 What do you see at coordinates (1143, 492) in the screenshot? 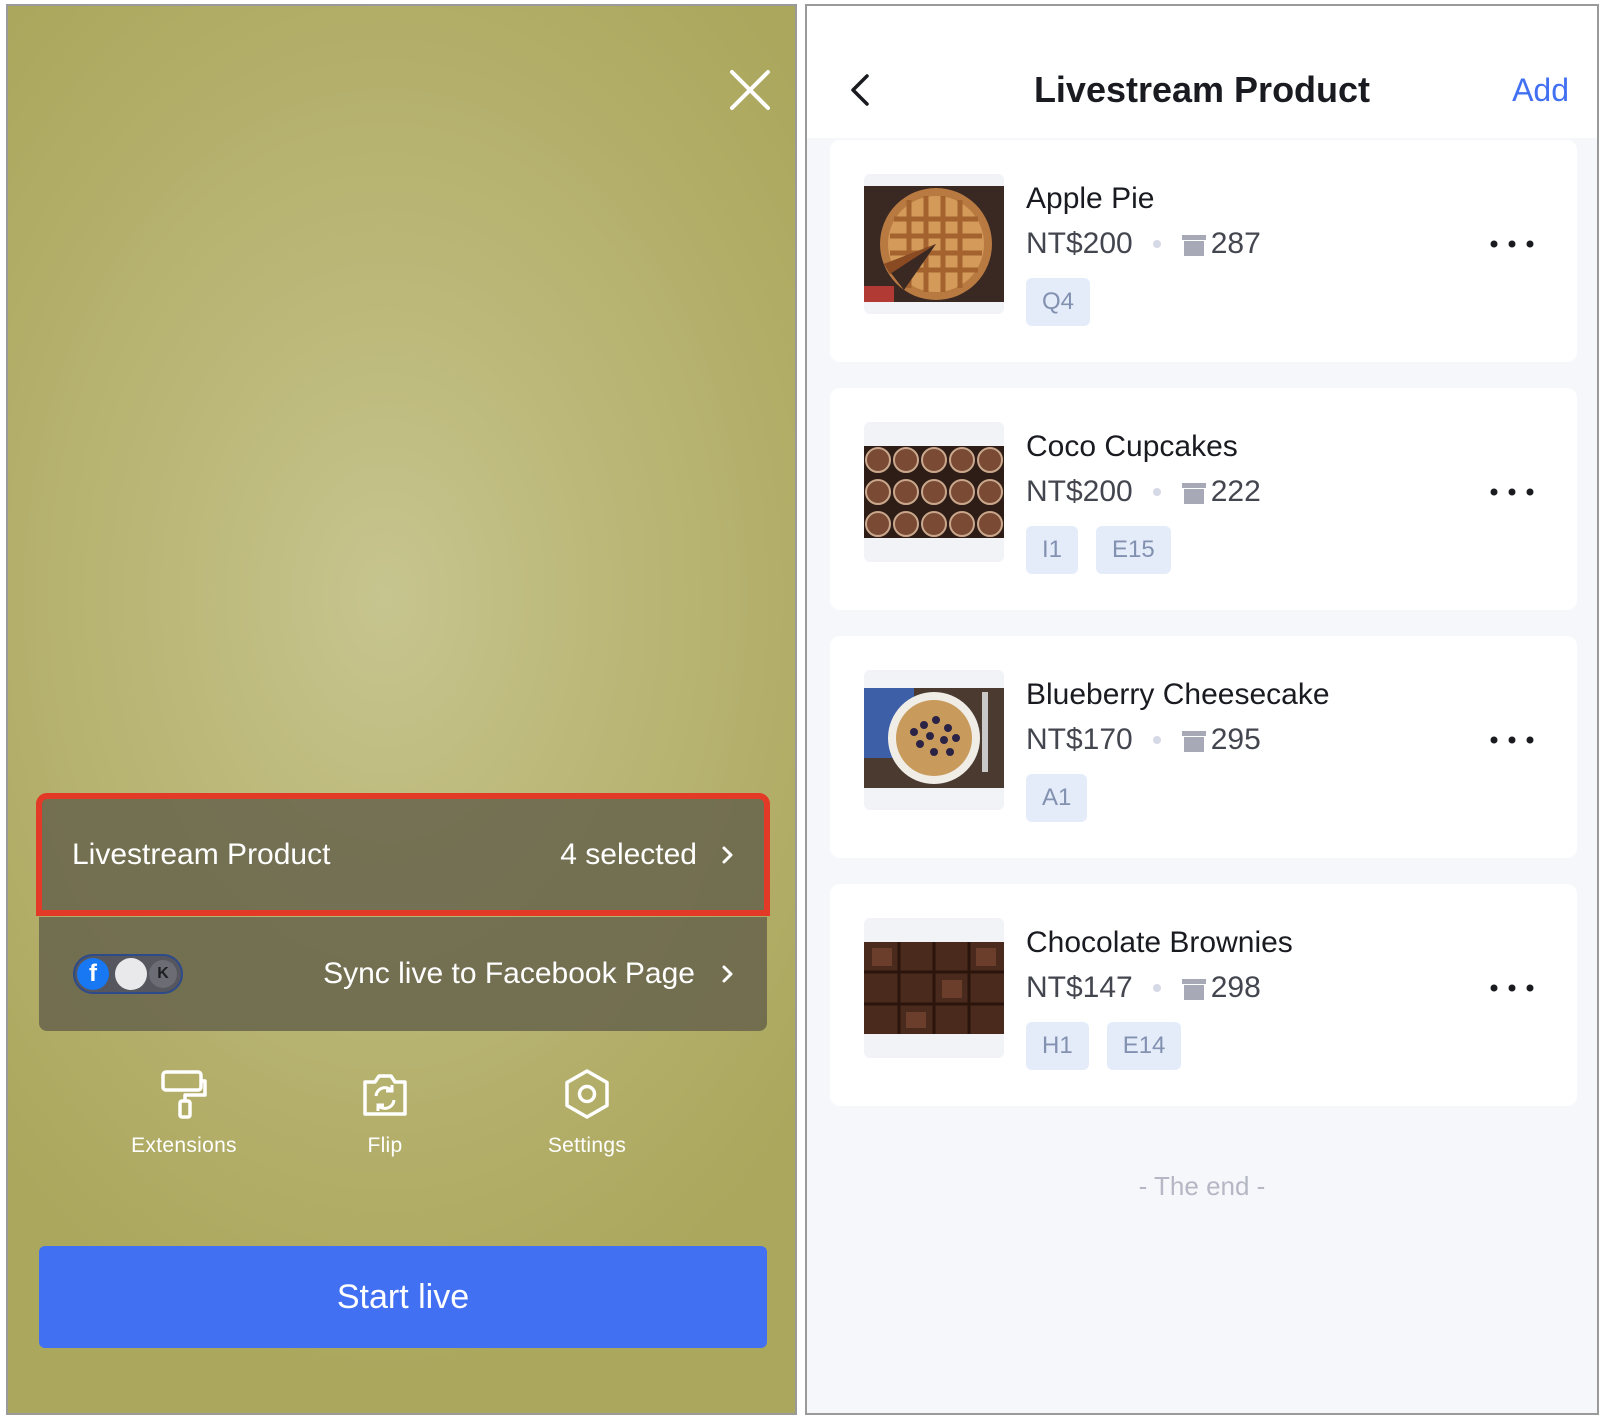
I see `price-stock-line: NT$200 222` at bounding box center [1143, 492].